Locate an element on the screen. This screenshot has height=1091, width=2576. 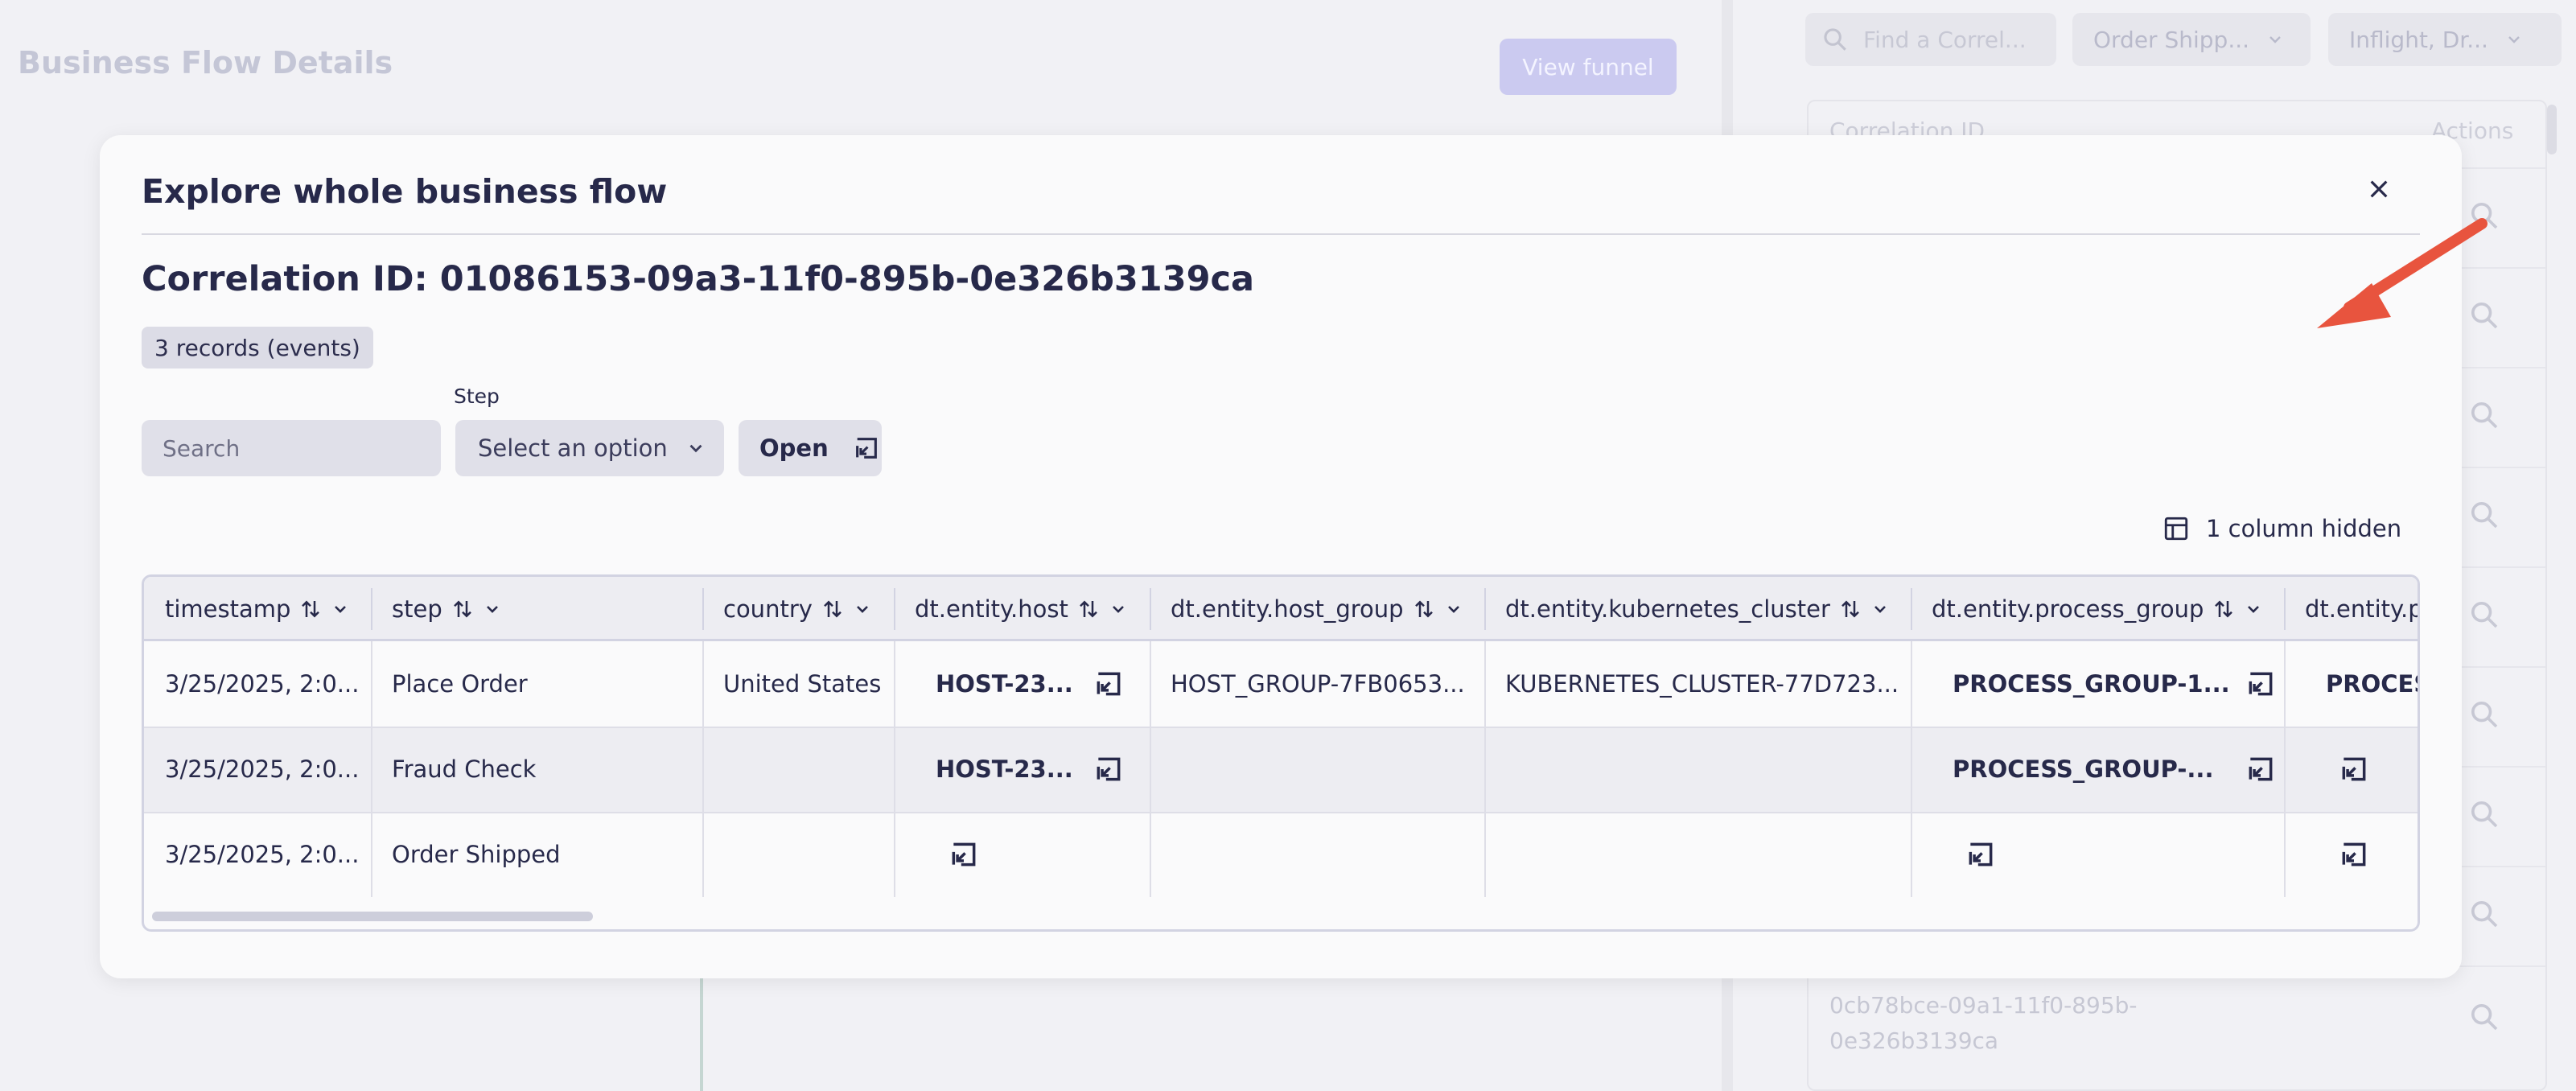
column-header-label: timestamp is located at coordinates (228, 609).